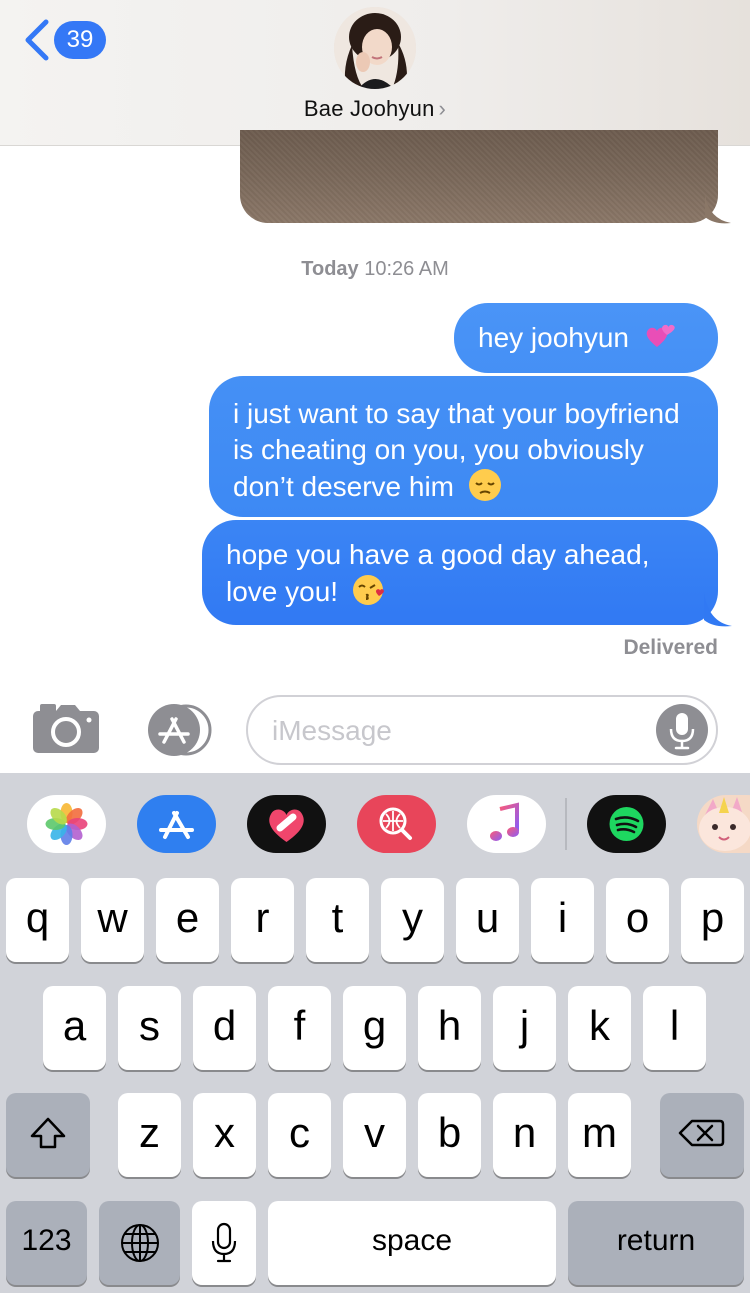 This screenshot has height=1293, width=750. I want to click on key-o: o, so click(637, 920).